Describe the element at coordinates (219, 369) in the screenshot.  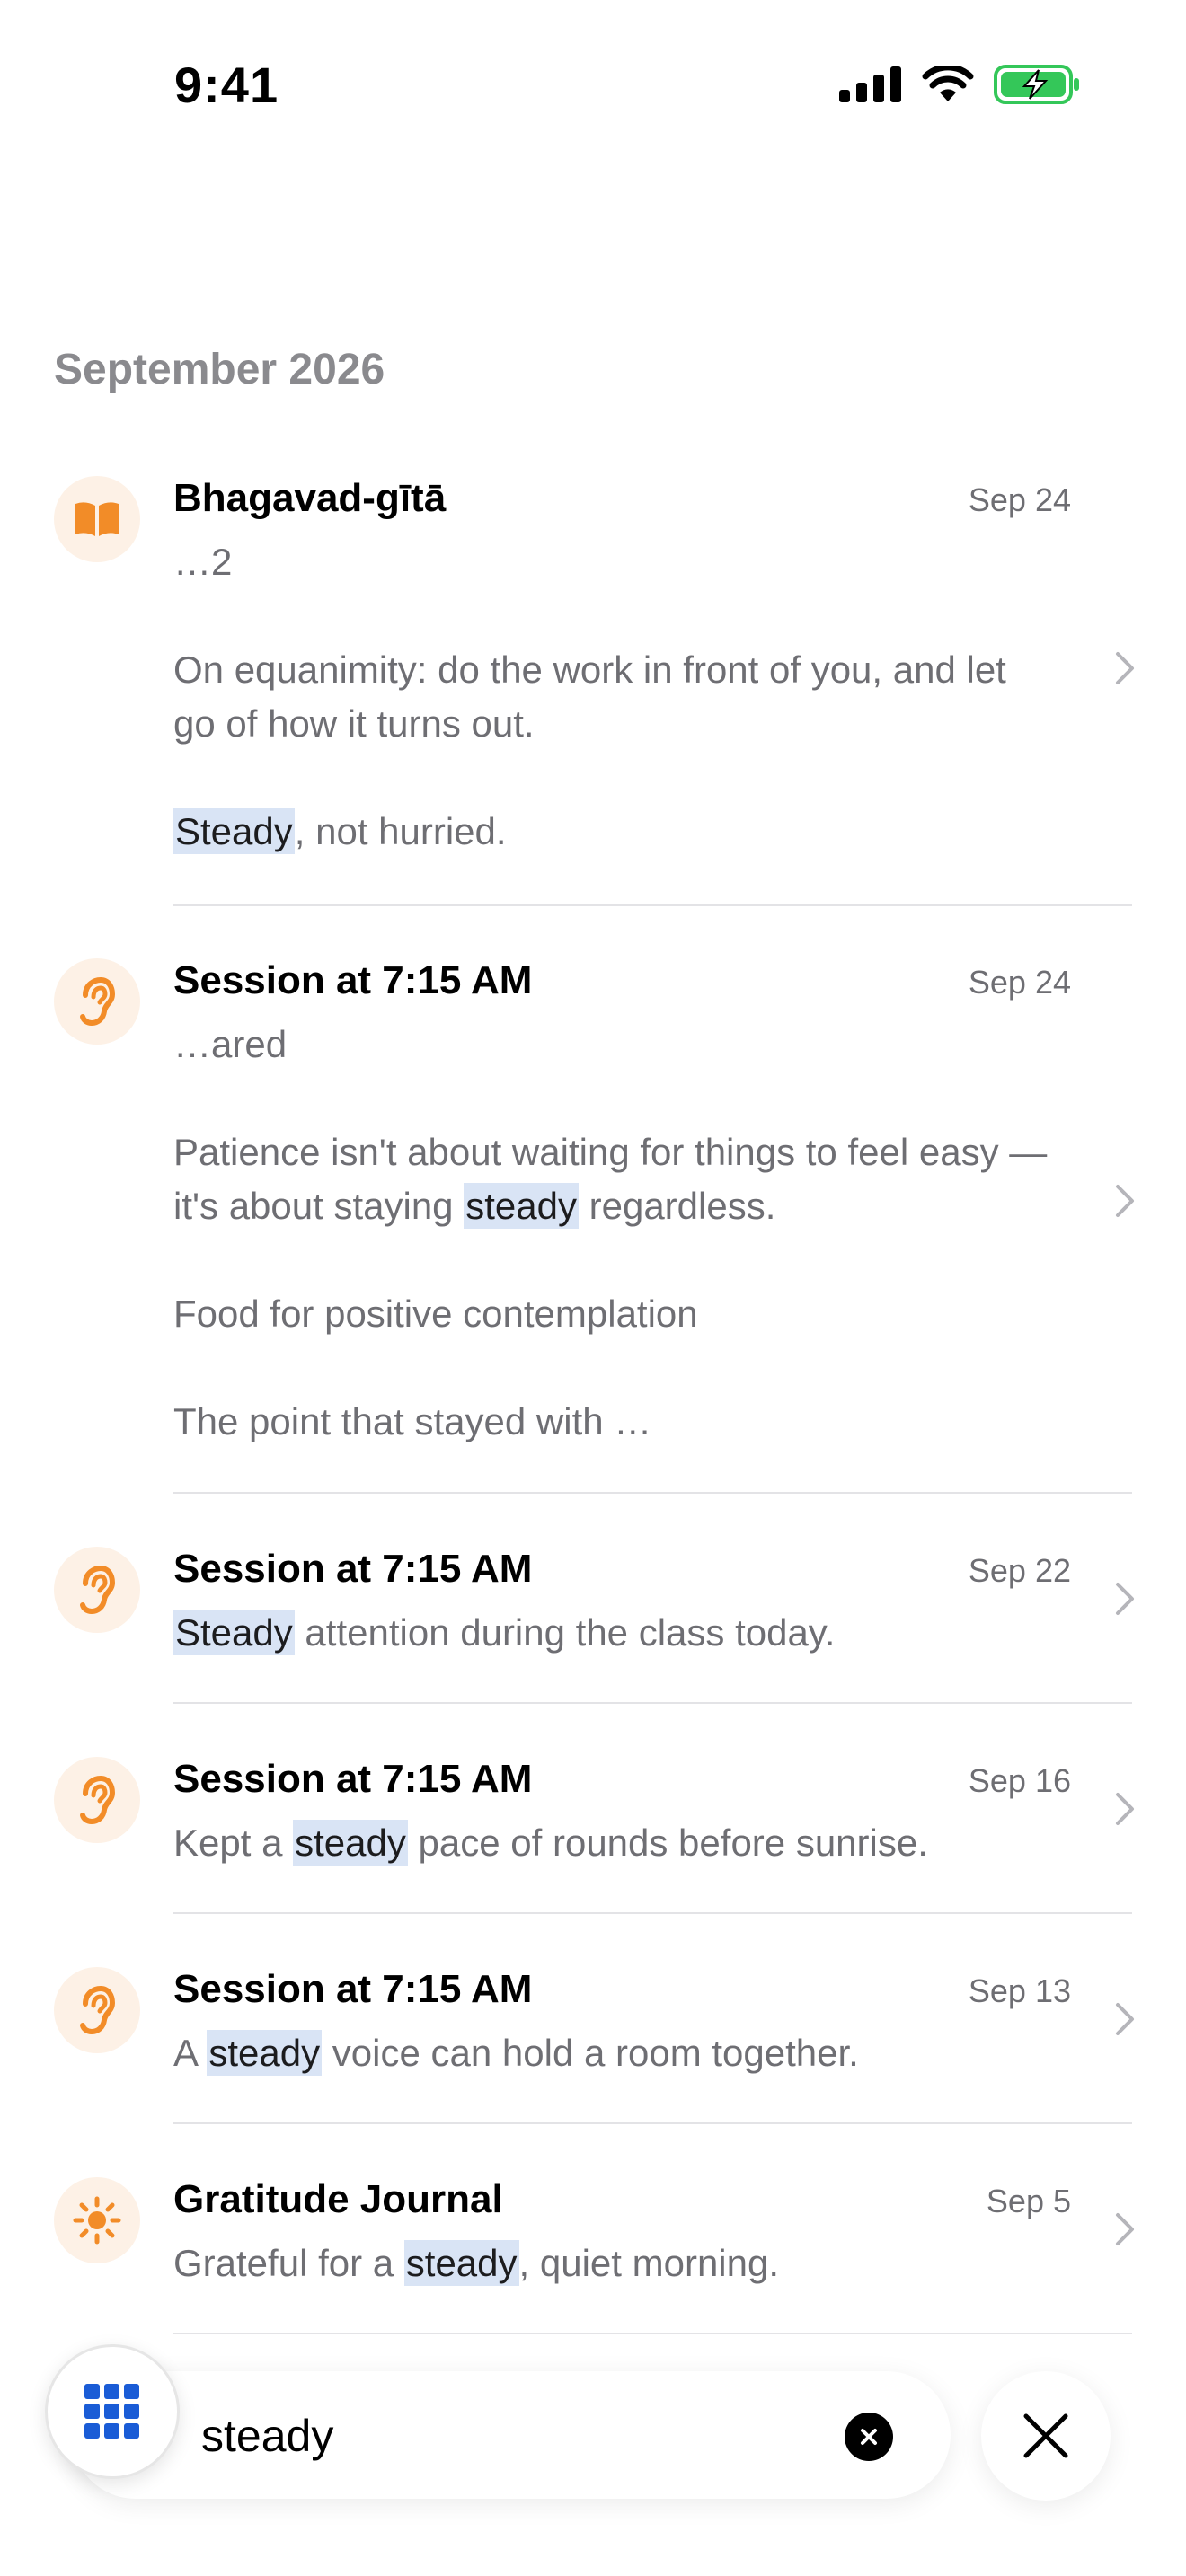
I see `month-header: September 2026` at that location.